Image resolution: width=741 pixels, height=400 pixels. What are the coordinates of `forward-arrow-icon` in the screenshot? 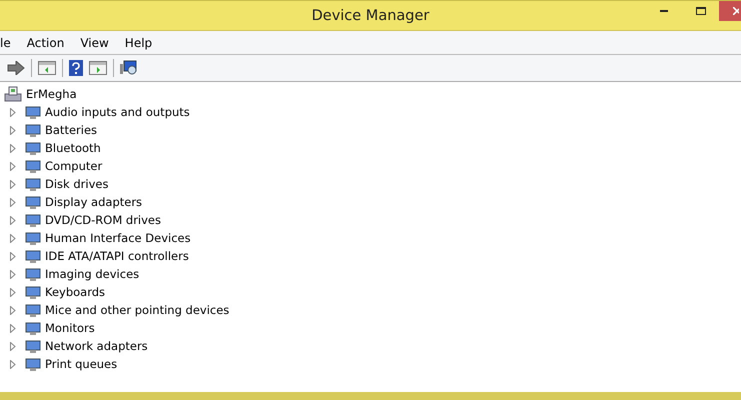 It's located at (16, 68).